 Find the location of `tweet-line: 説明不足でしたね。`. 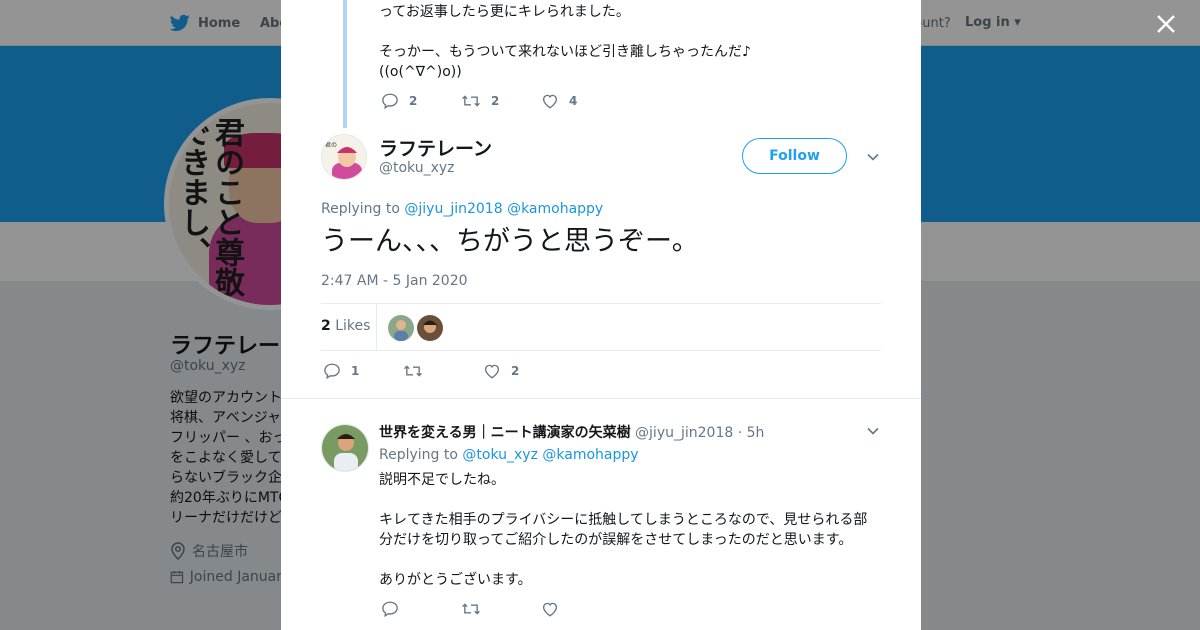

tweet-line: 説明不足でしたね。 is located at coordinates (442, 480).